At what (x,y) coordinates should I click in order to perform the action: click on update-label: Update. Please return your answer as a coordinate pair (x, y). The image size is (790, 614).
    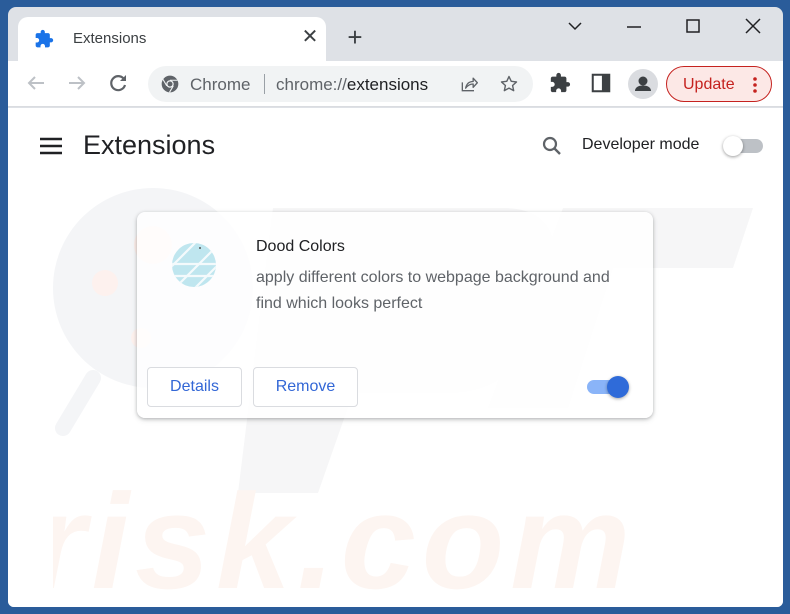
    Looking at the image, I should click on (709, 84).